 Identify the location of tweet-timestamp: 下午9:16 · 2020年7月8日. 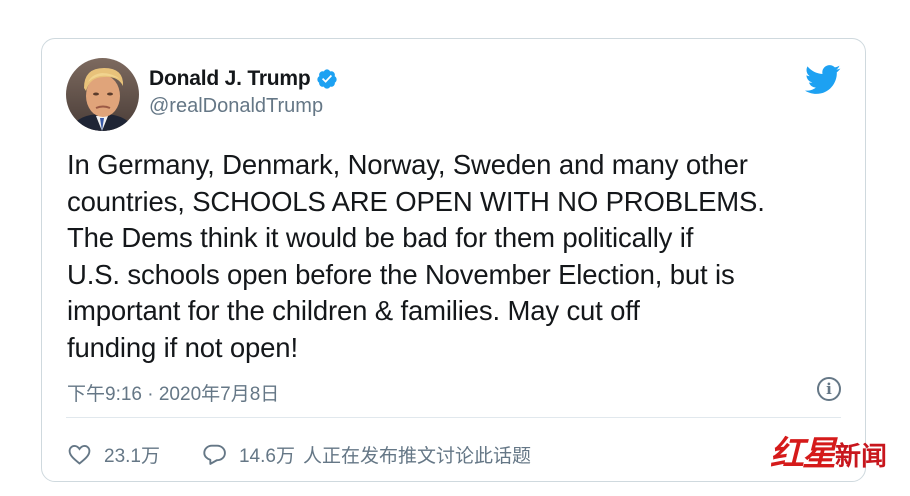
(173, 392).